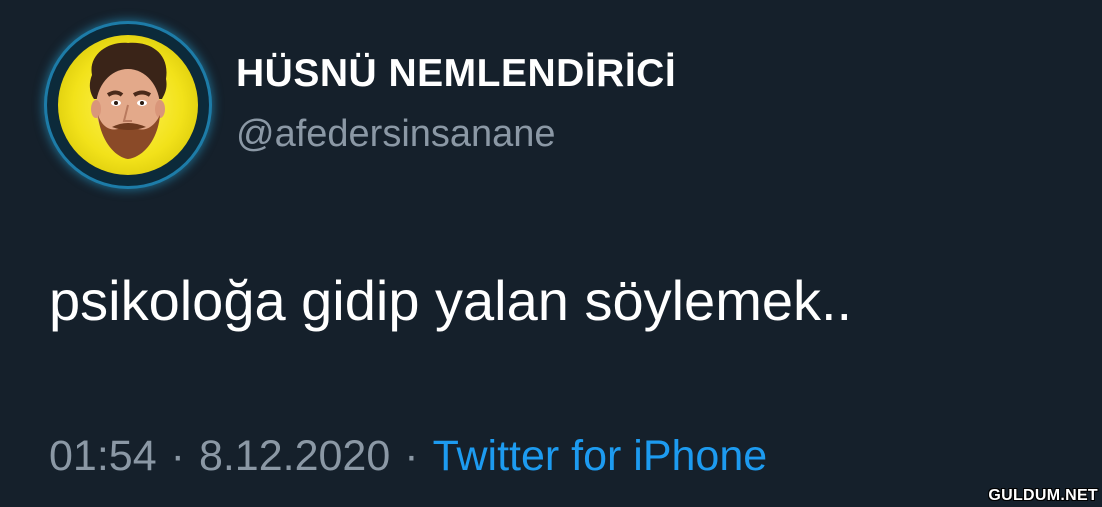 The image size is (1102, 507). I want to click on author-handle: @afedersinsanane, so click(396, 134).